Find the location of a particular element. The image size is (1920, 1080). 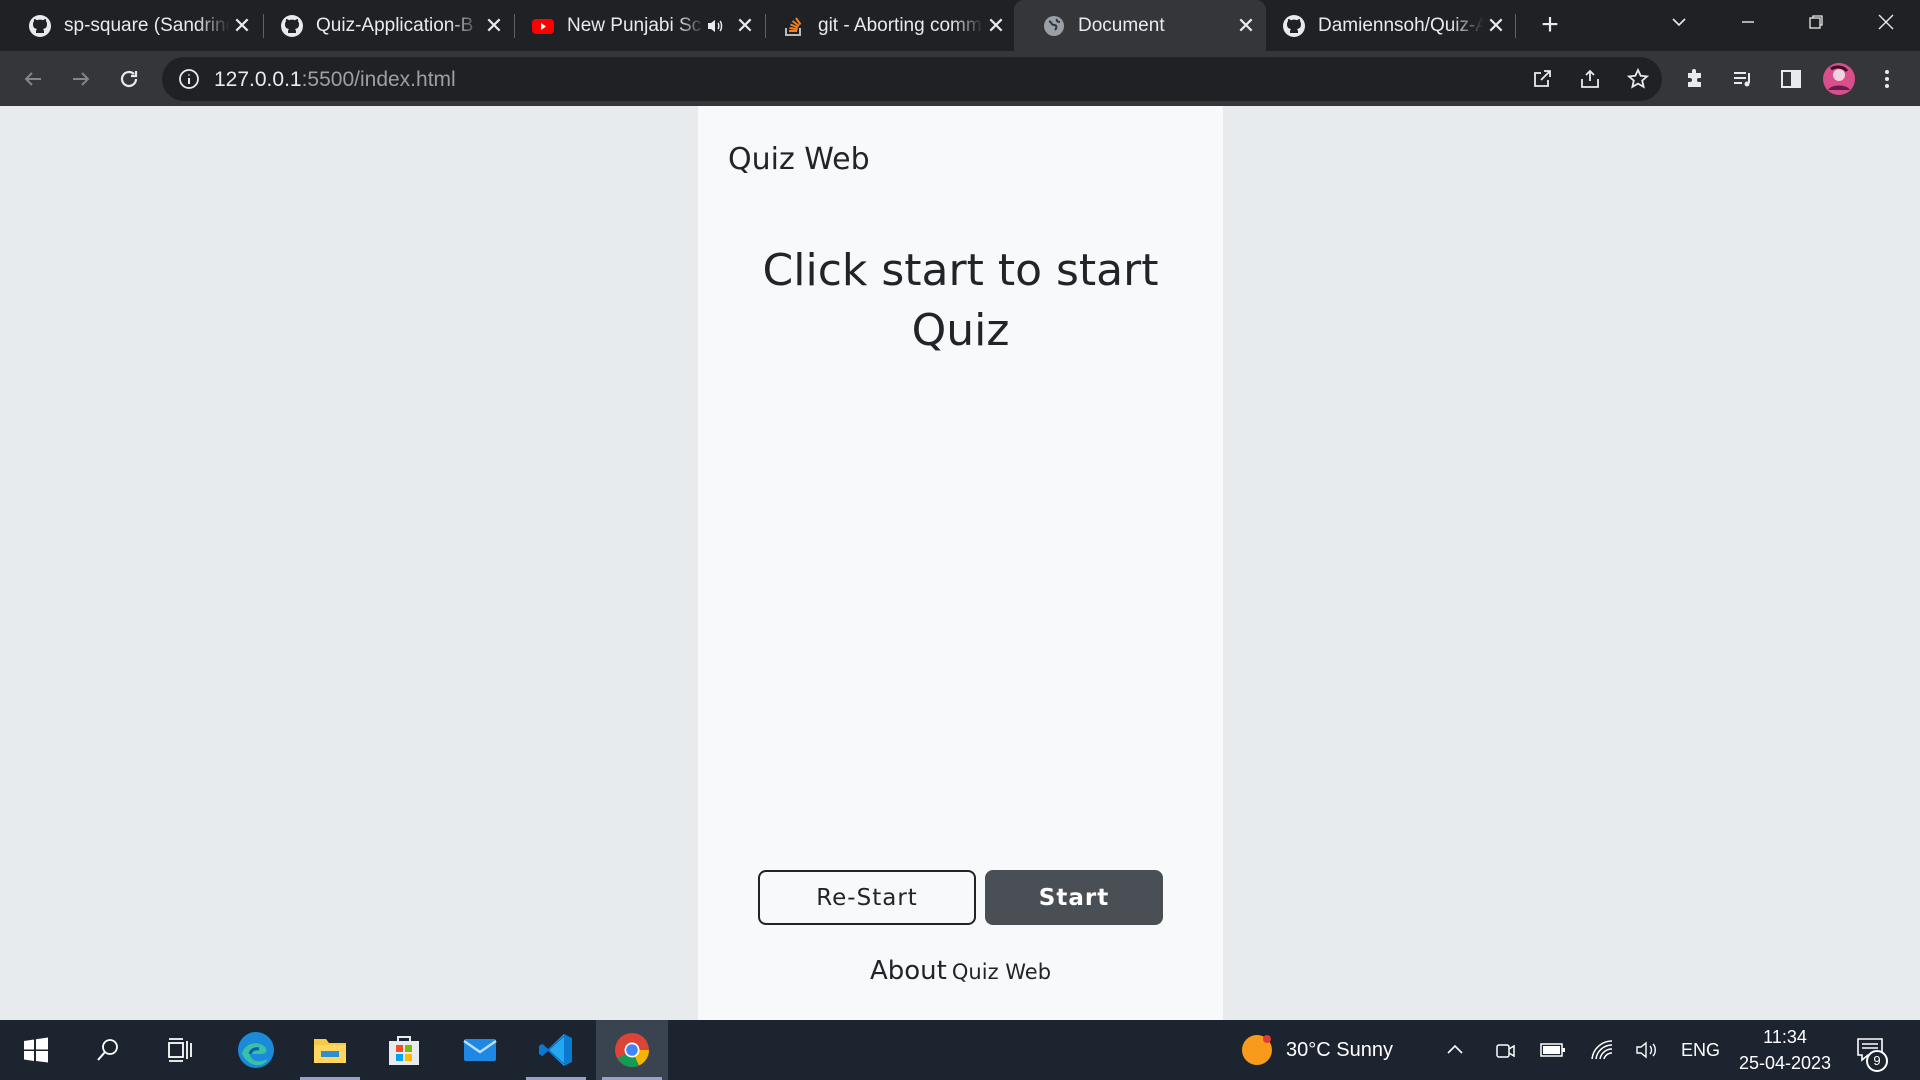

tab-title: Damiennsoh/Quiz-A is located at coordinates (1401, 25).